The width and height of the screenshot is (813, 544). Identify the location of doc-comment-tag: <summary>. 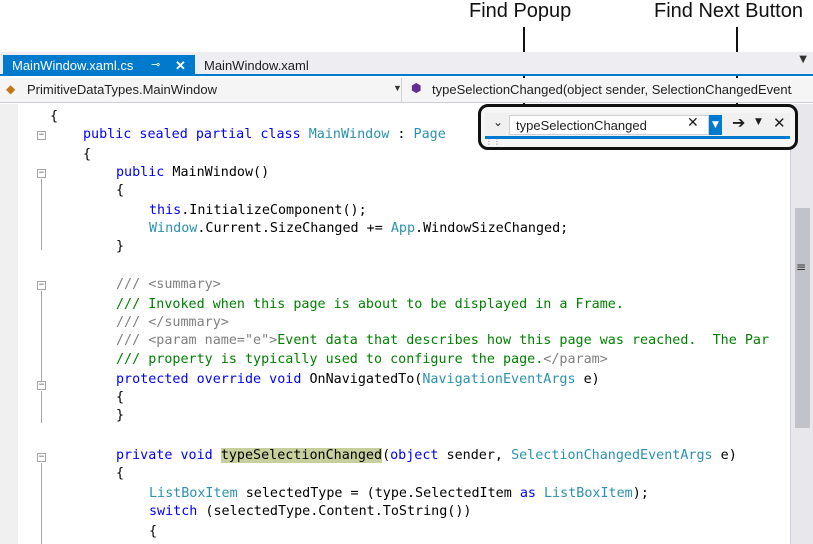
(180, 284).